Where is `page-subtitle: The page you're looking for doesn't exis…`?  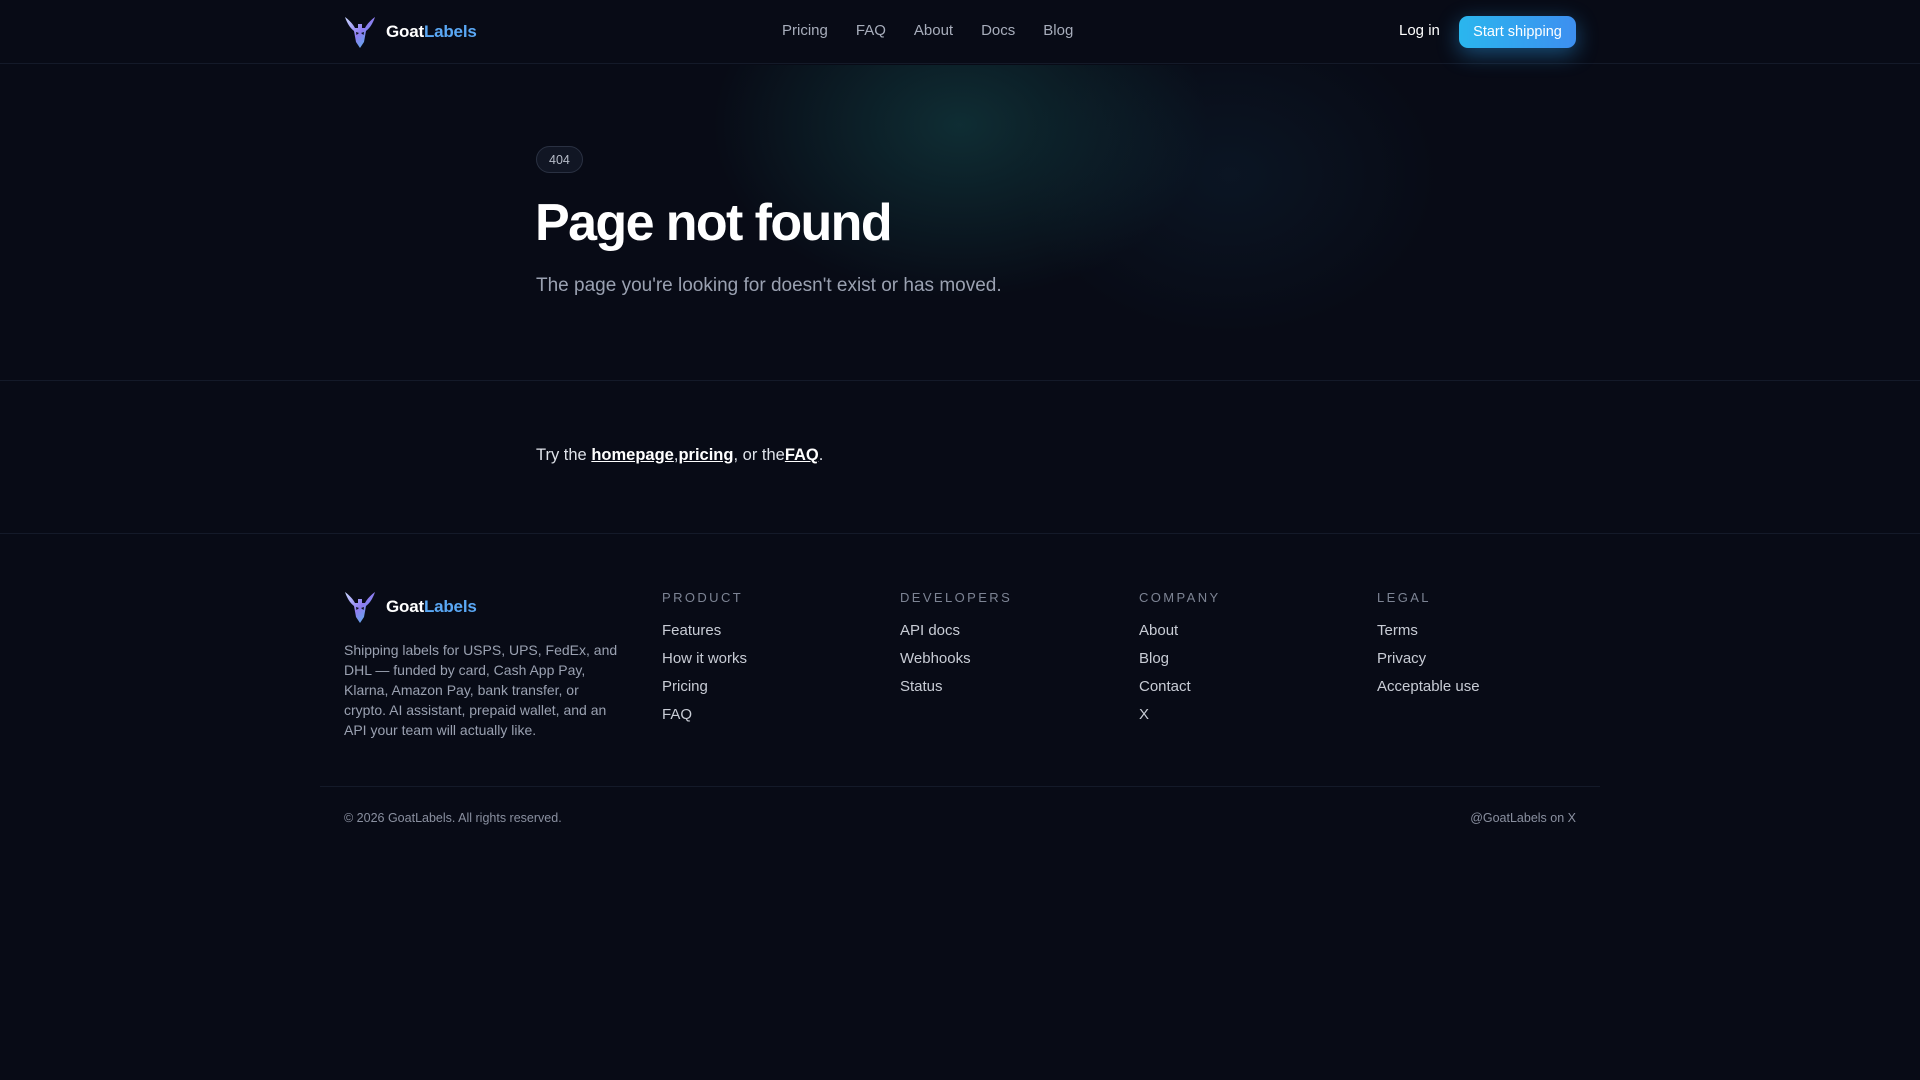 page-subtitle: The page you're looking for doesn't exis… is located at coordinates (769, 285).